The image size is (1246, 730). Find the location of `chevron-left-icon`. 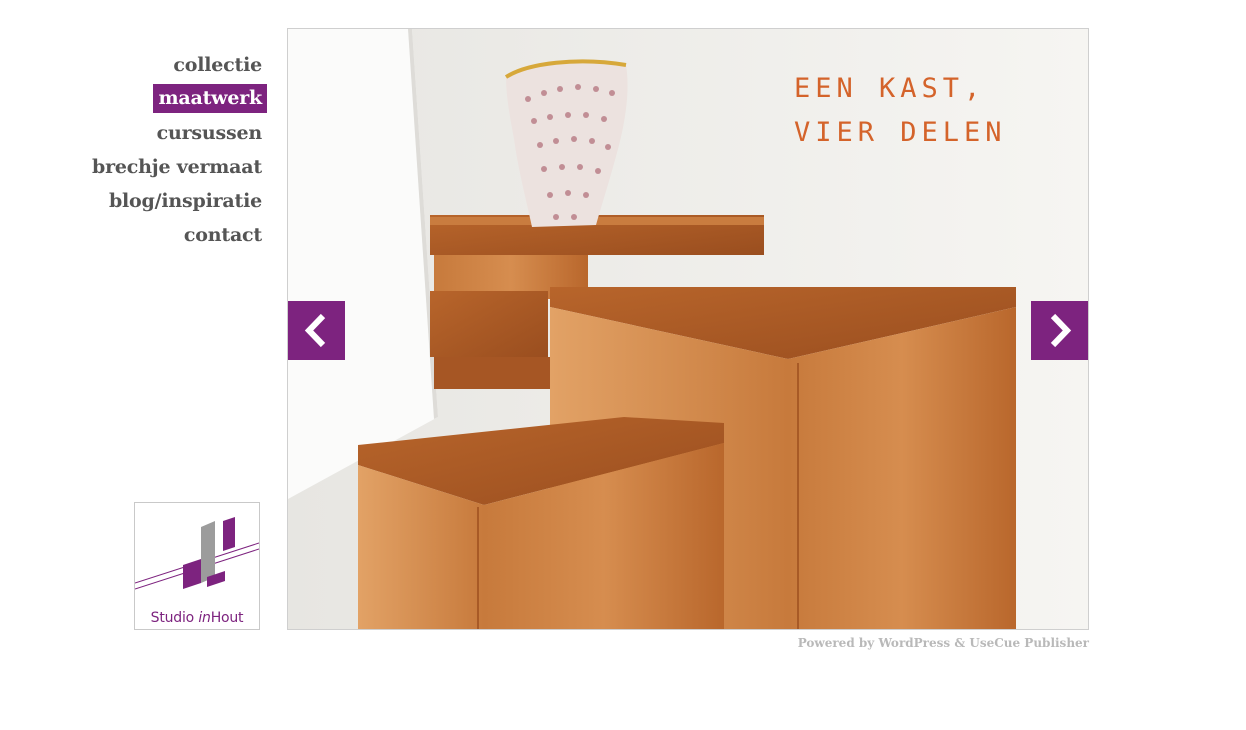

chevron-left-icon is located at coordinates (315, 330).